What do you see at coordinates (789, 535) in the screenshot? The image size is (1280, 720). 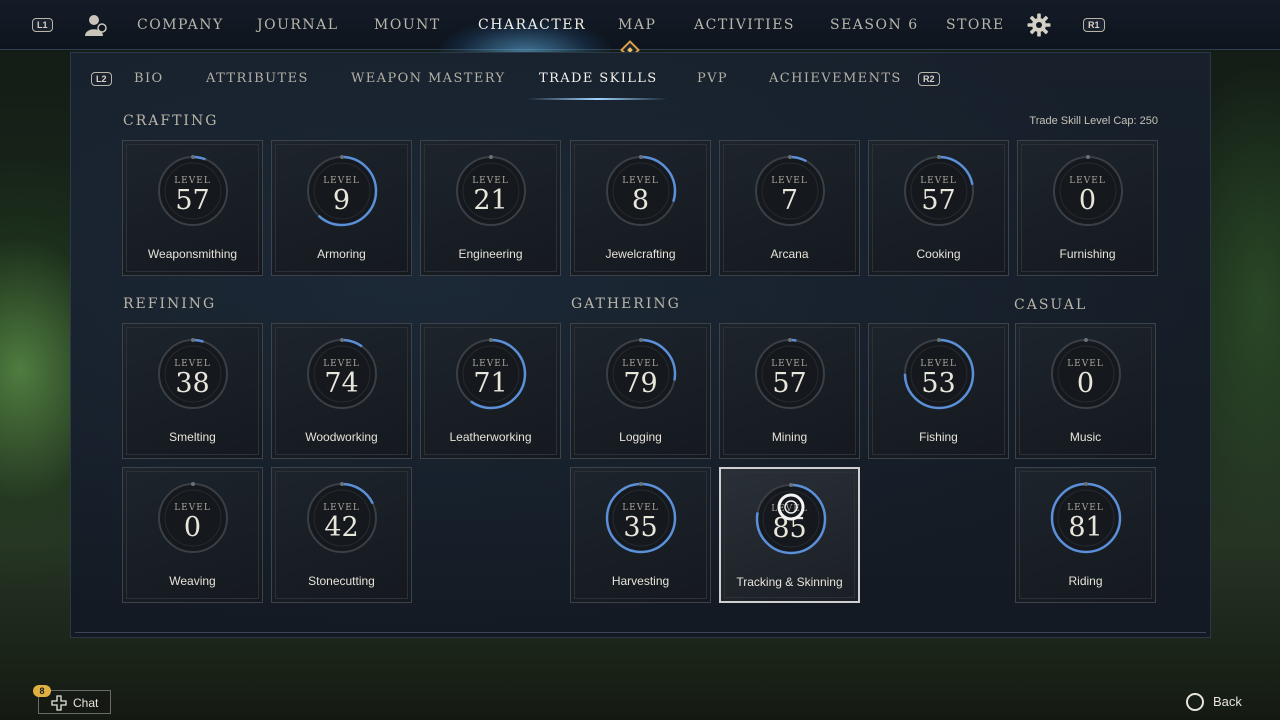 I see `skill-card-tracking-skinning: LEVEL 85 Tracking & Skinning` at bounding box center [789, 535].